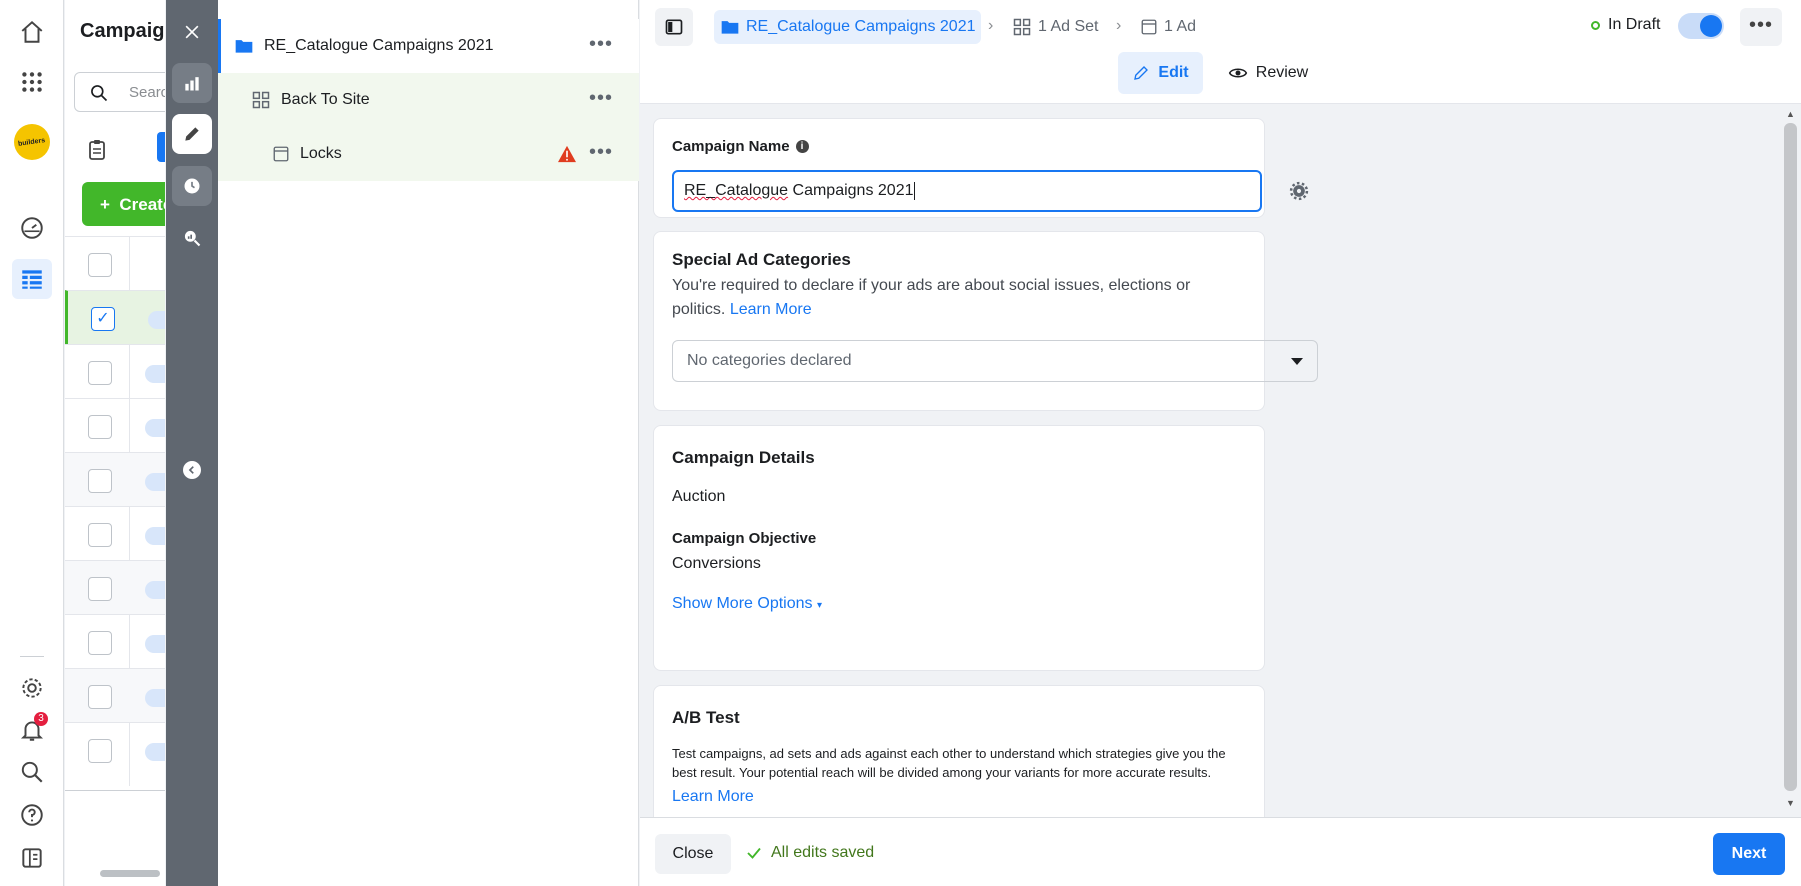 This screenshot has height=886, width=1801. Describe the element at coordinates (1790, 114) in the screenshot. I see `scroll-up-arrow-icon: ▲` at that location.